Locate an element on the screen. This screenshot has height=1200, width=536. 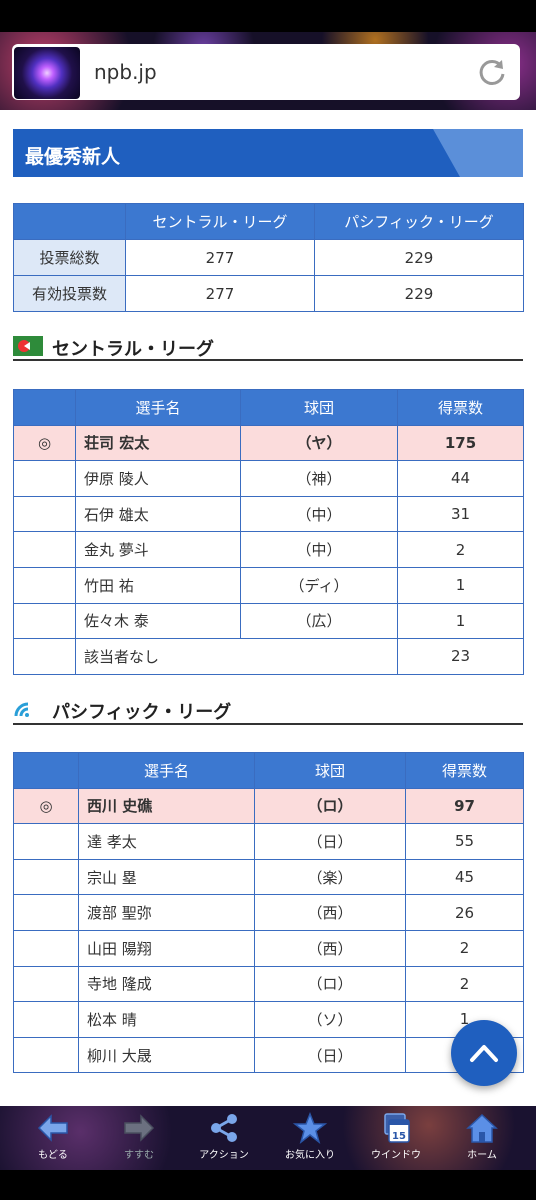
table-row-winner: ◎ 荘司 宏太 （ヤ） 175 is located at coordinates (268, 443).